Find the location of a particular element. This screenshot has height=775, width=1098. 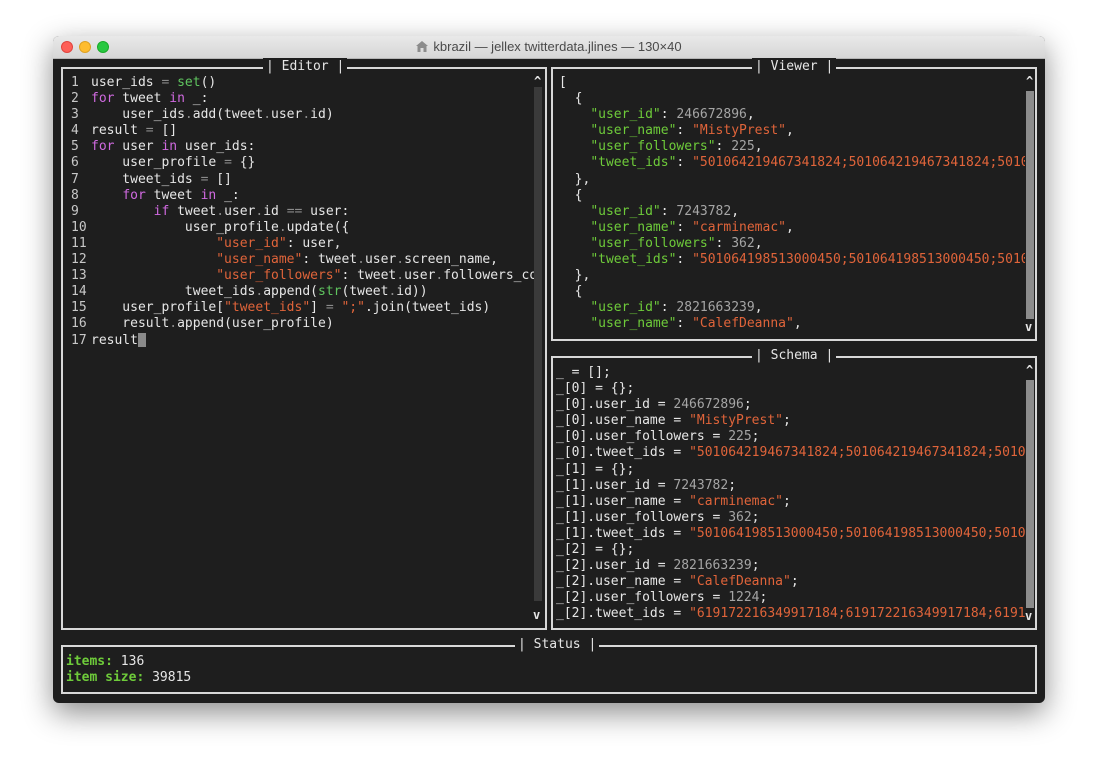

editor-line: 5 for user in user_ids: is located at coordinates (303, 147).